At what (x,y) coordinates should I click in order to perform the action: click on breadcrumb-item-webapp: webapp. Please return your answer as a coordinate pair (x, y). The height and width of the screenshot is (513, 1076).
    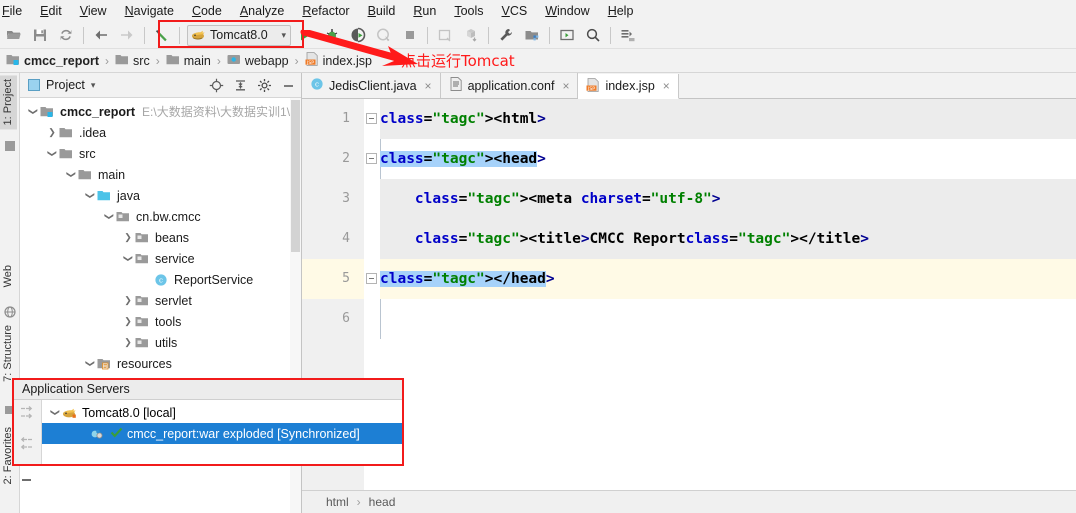
    Looking at the image, I should click on (258, 61).